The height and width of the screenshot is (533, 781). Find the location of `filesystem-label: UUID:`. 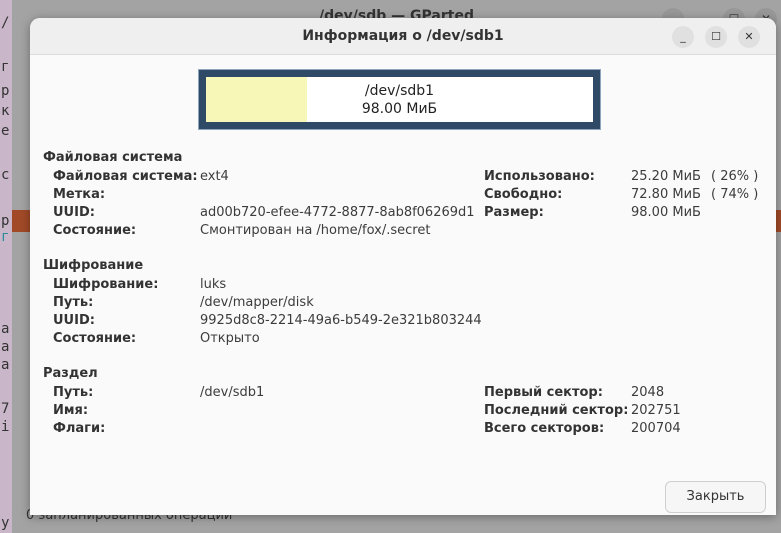

filesystem-label: UUID: is located at coordinates (74, 212).